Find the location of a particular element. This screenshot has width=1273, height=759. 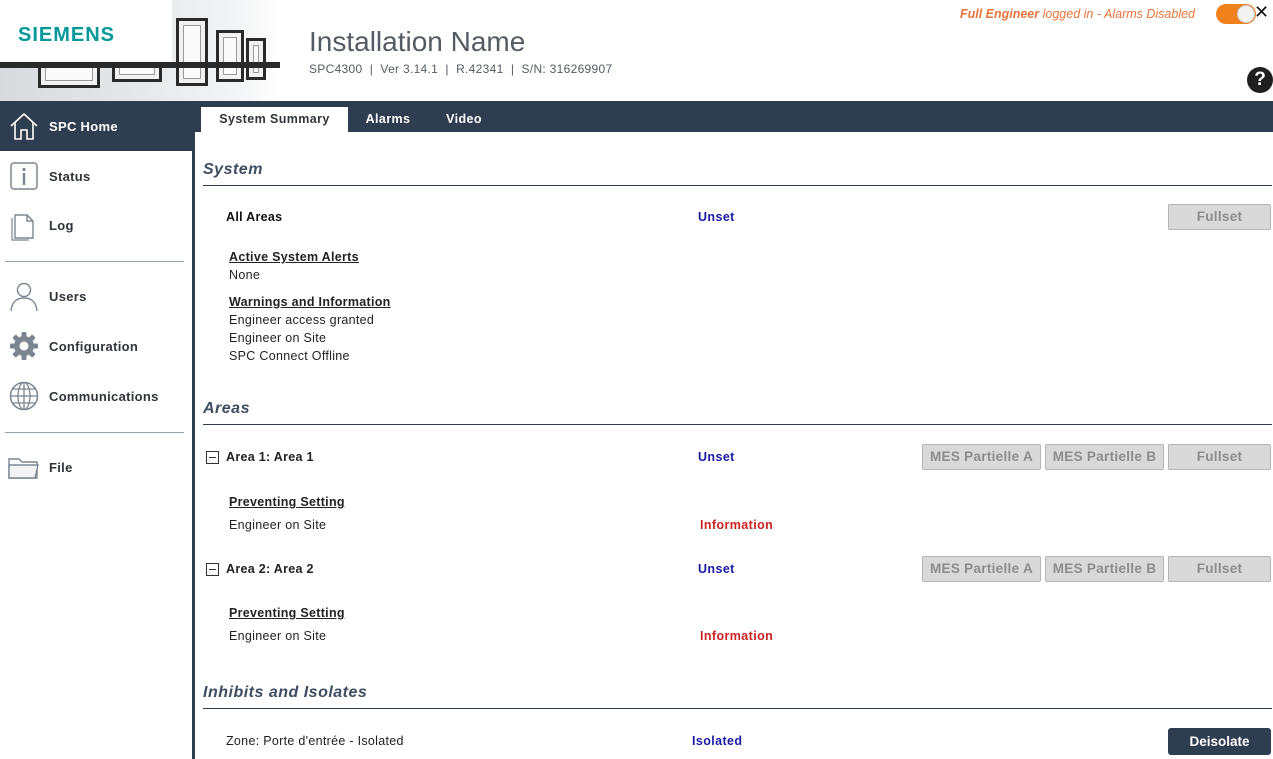

sidebar-item-label: Status is located at coordinates (70, 176).